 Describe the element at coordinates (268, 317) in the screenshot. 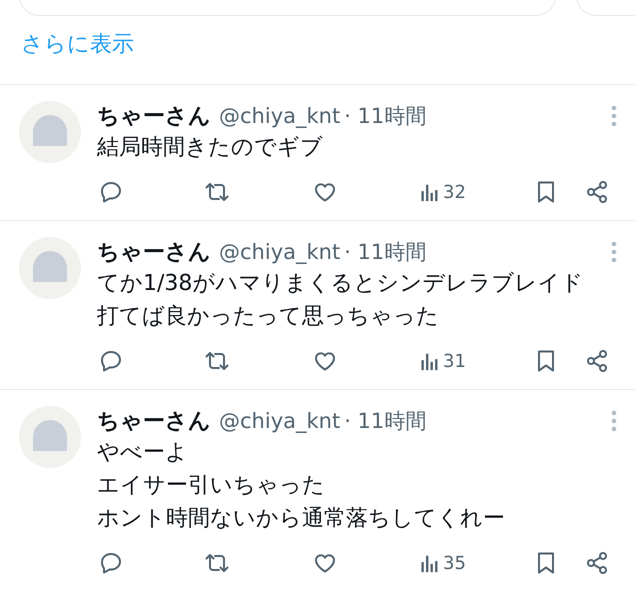

I see `post-text: 打てば良かったって思っちゃった` at that location.